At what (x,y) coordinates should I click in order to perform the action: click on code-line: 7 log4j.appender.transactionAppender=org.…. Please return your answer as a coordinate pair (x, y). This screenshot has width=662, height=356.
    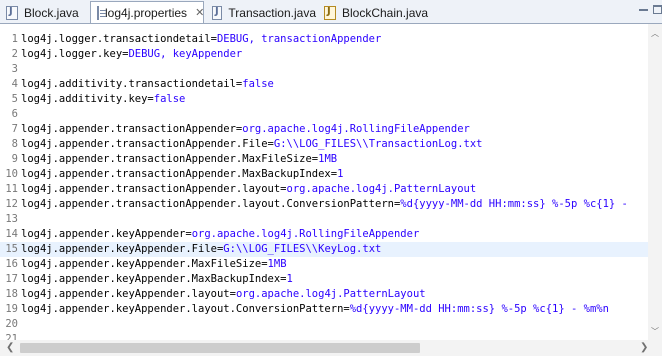
    Looking at the image, I should click on (235, 129).